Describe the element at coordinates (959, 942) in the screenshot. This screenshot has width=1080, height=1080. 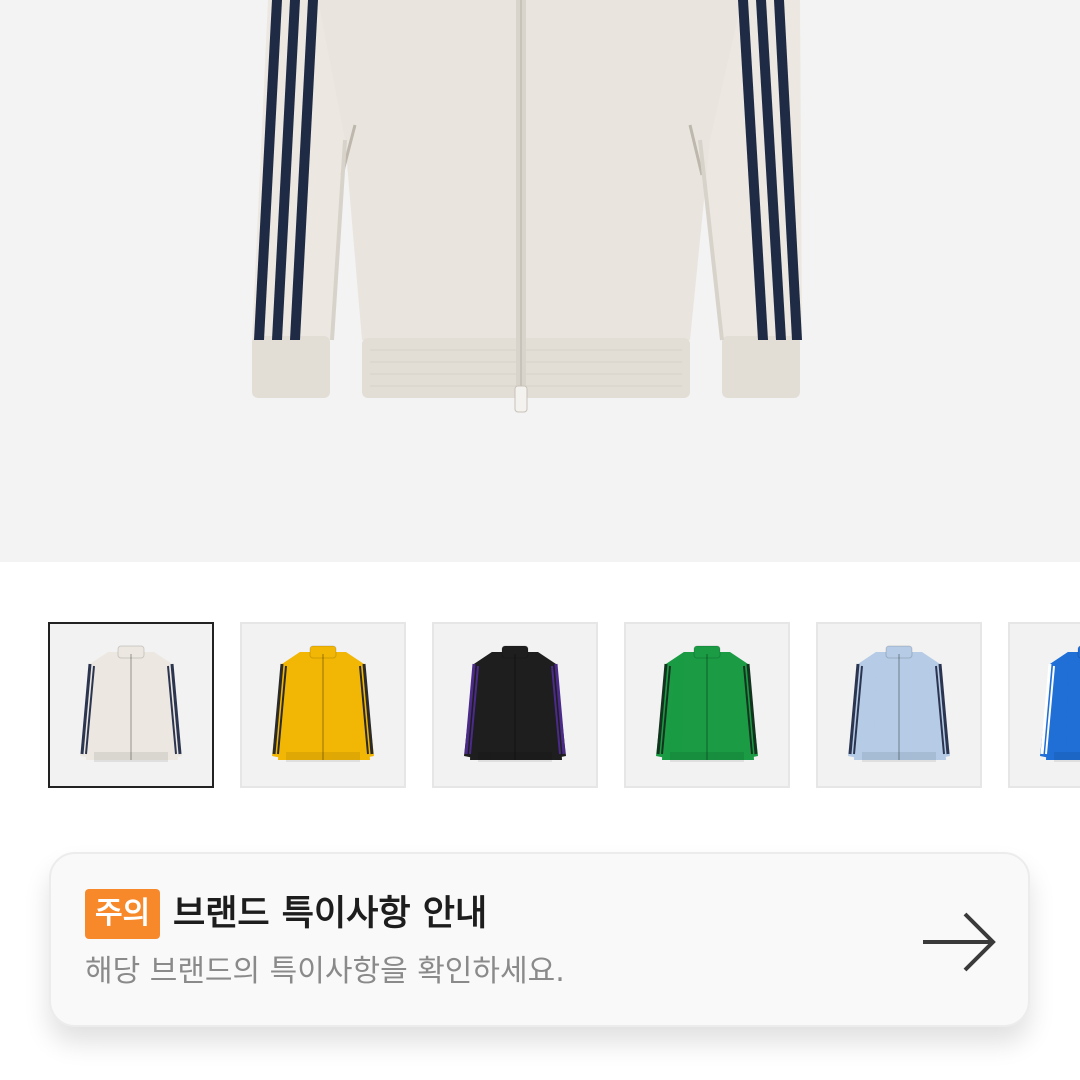
I see `arrow-right-icon` at that location.